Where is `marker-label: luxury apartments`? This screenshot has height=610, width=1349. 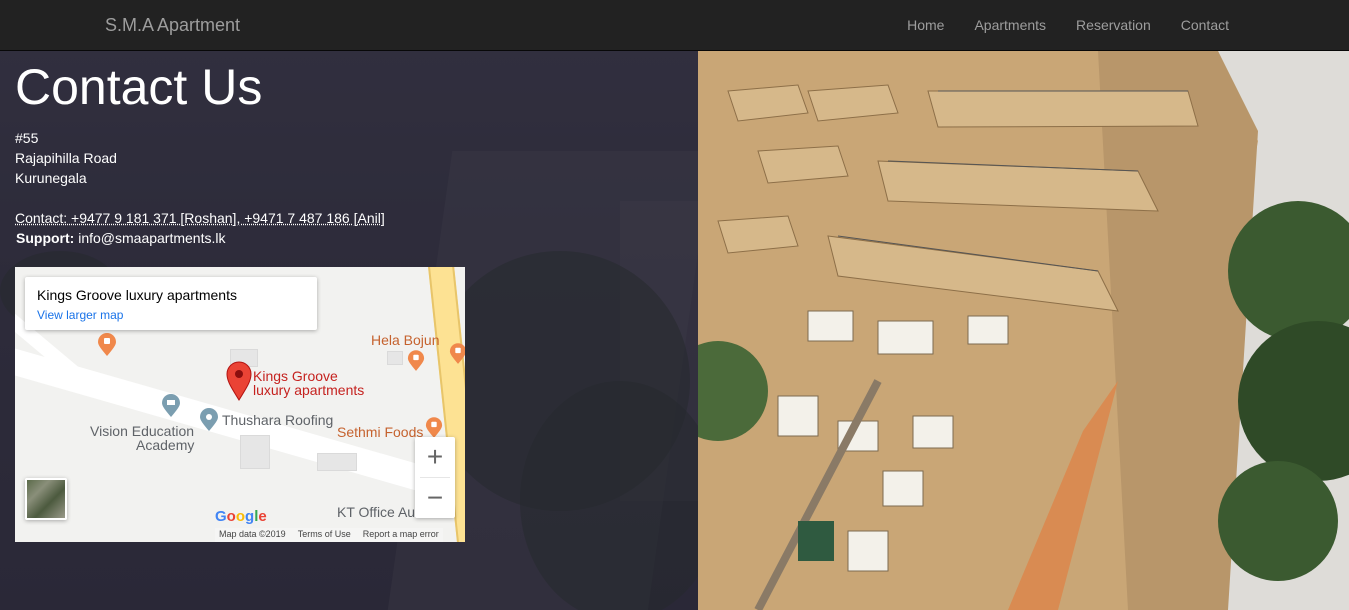
marker-label: luxury apartments is located at coordinates (308, 390).